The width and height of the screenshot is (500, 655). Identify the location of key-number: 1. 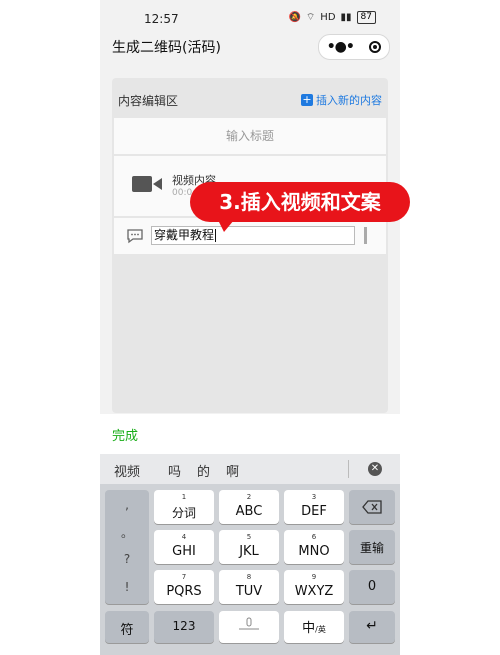
(184, 497).